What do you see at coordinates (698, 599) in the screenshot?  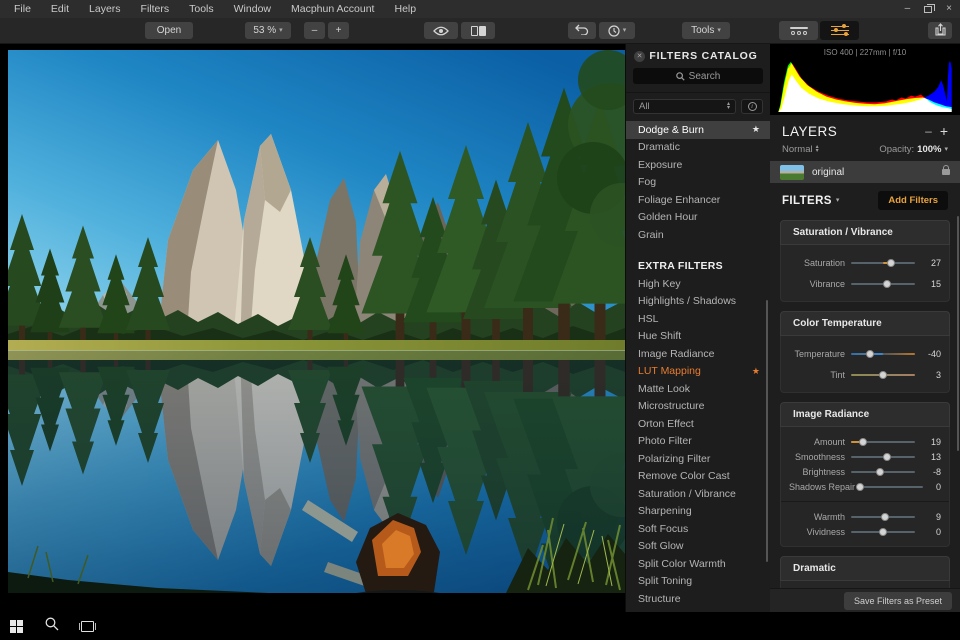 I see `catalog-item-structure: Structure` at bounding box center [698, 599].